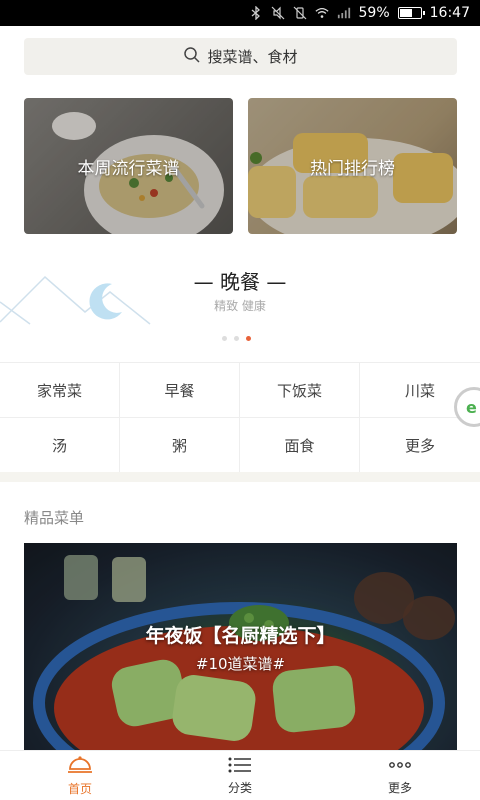  Describe the element at coordinates (344, 13) in the screenshot. I see `signal-icon` at that location.